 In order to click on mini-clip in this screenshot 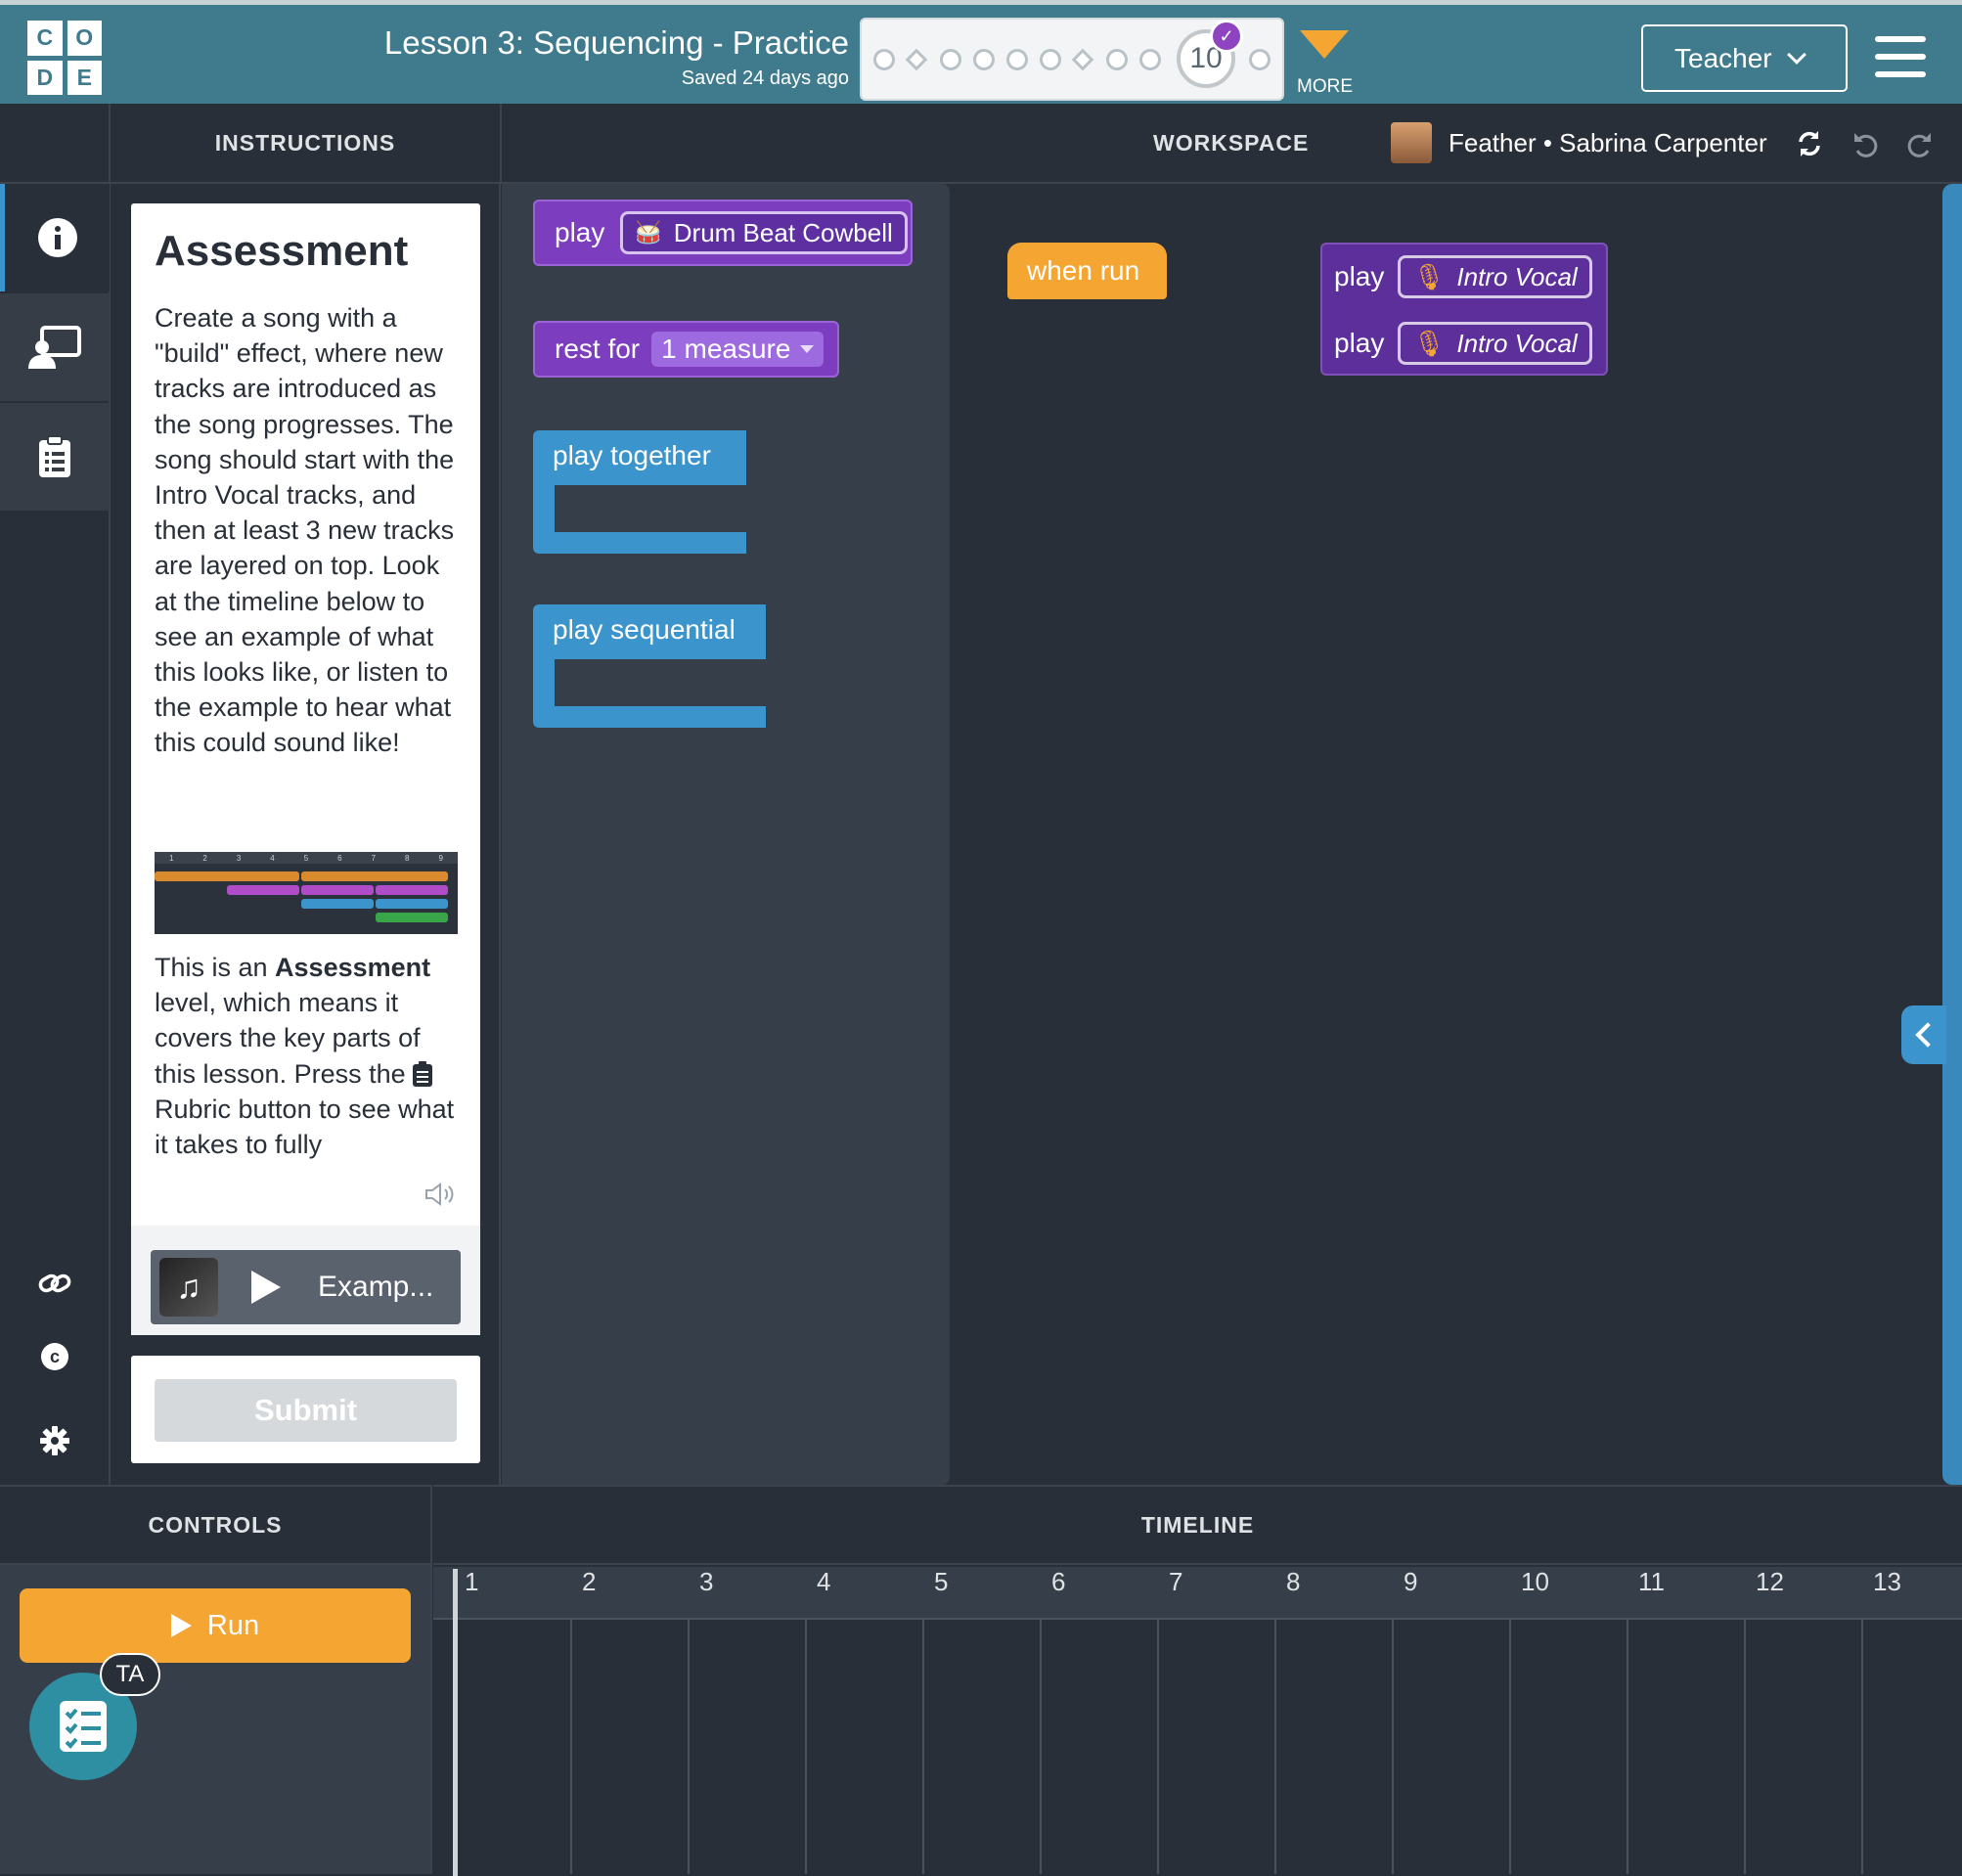, I will do `click(337, 890)`.